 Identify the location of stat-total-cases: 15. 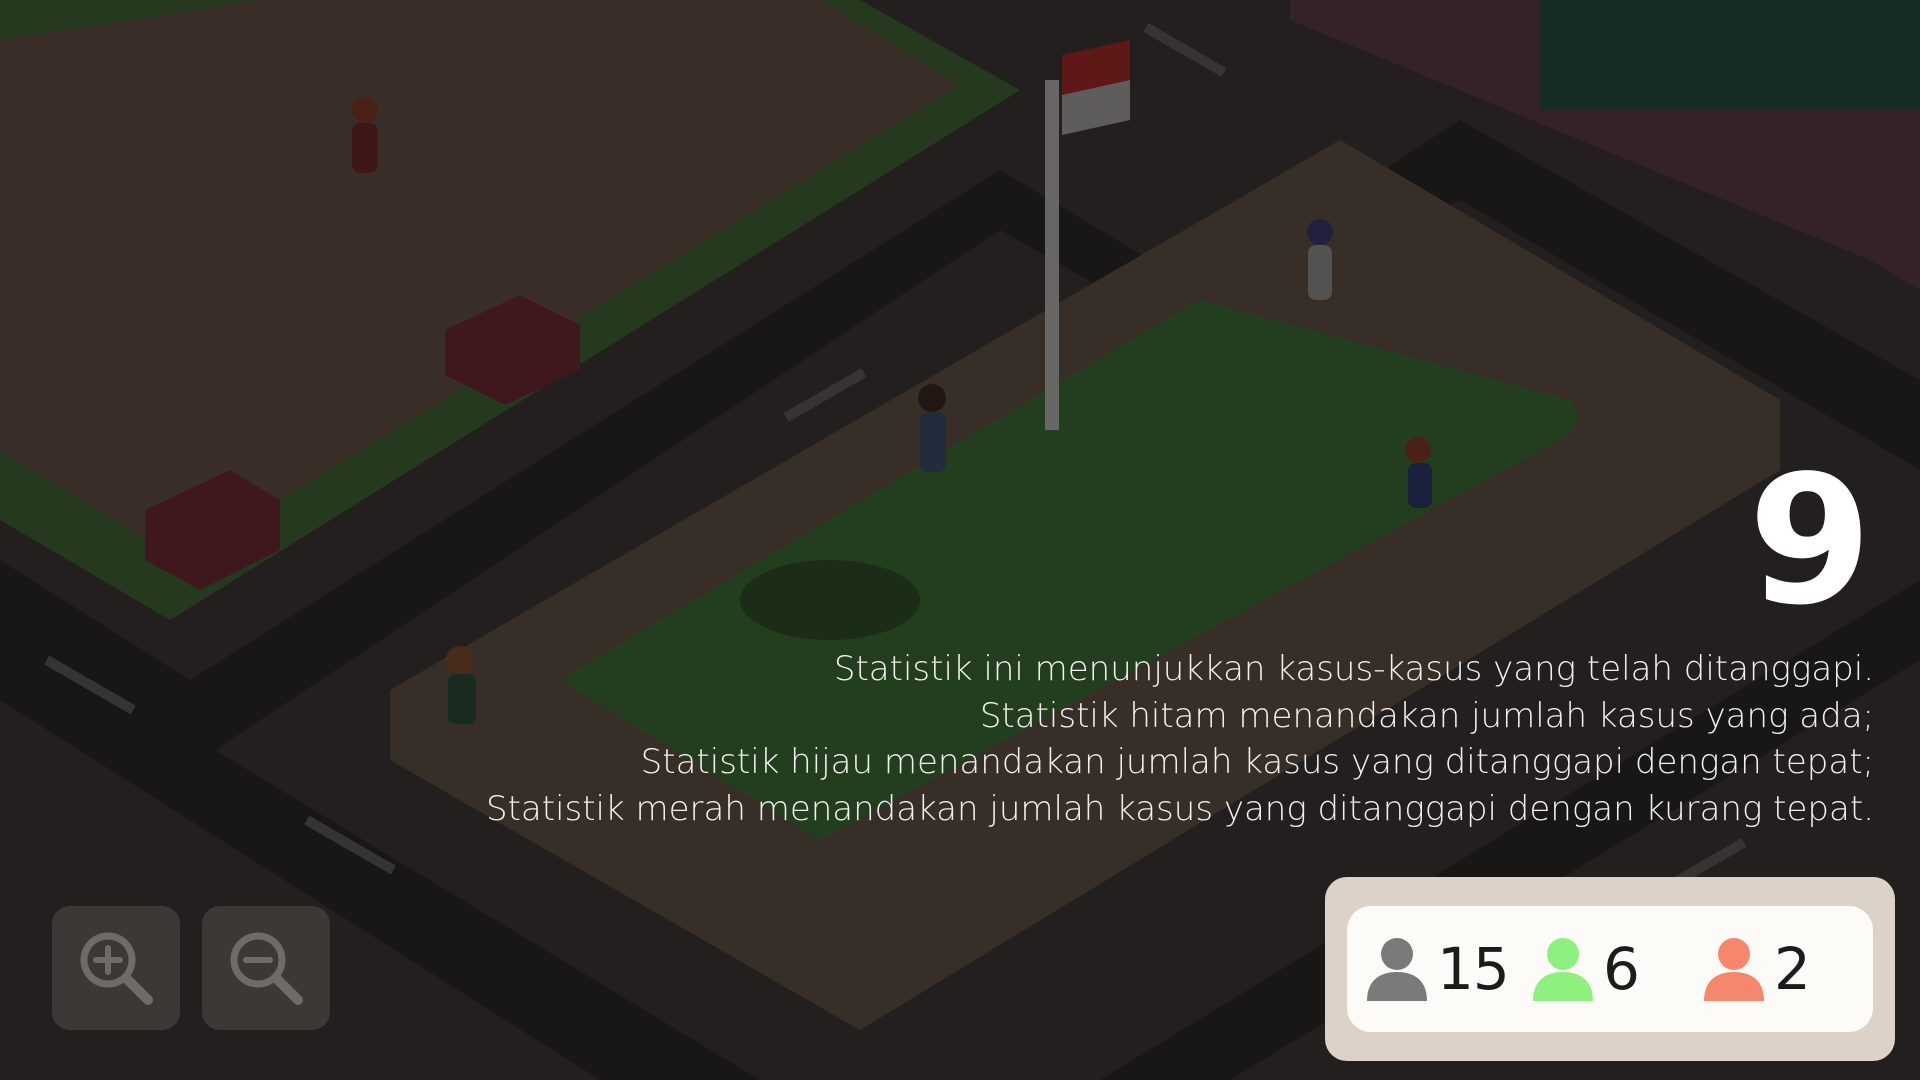
(1437, 969).